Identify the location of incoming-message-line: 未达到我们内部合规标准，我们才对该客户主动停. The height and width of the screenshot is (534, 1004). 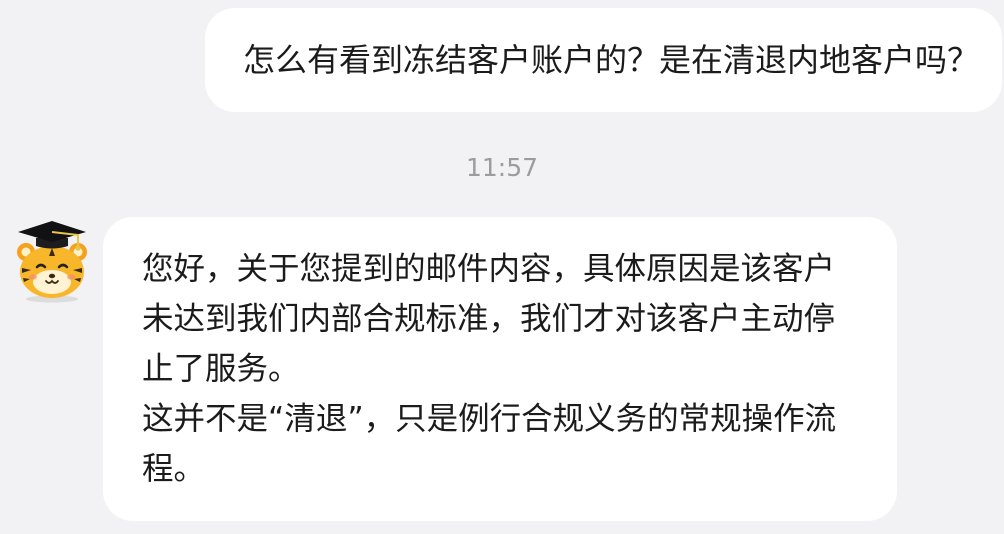
(489, 319).